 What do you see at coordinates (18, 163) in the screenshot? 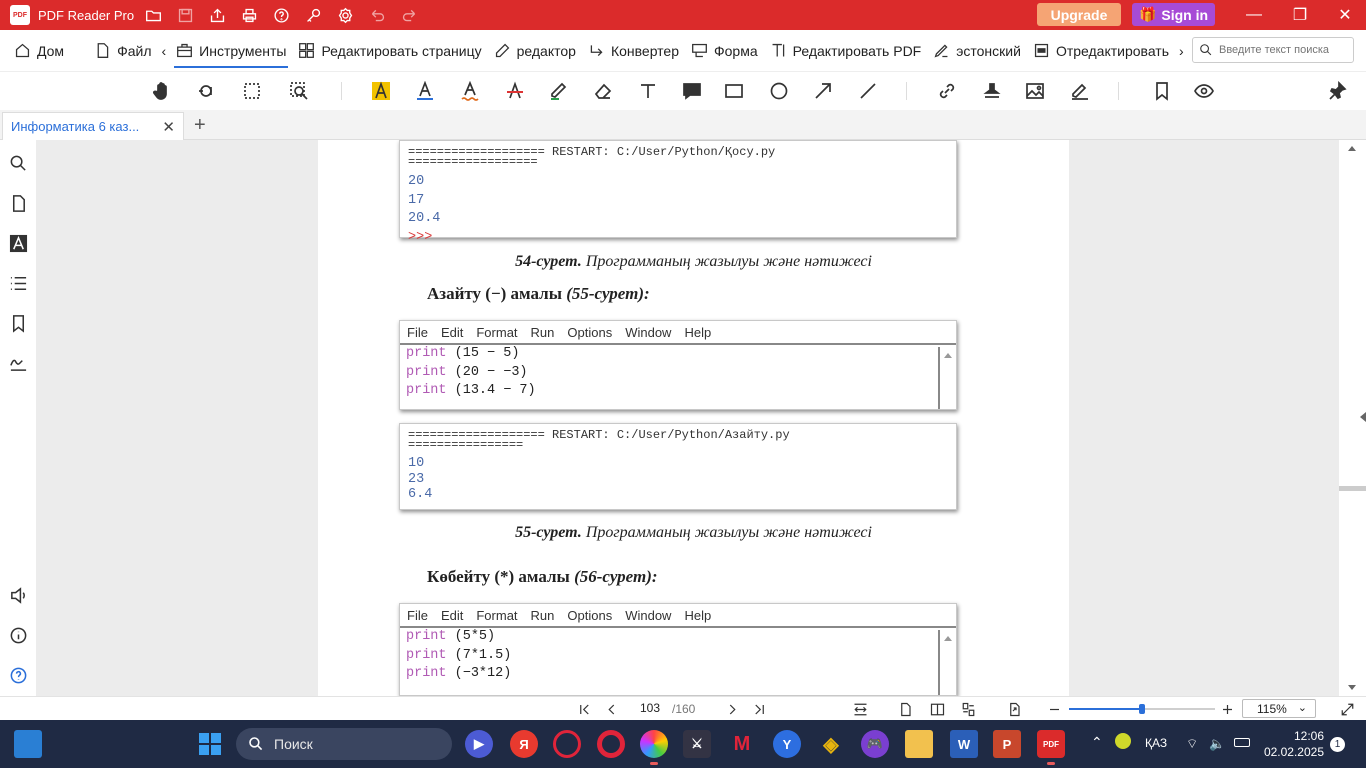
I see `search-icon` at bounding box center [18, 163].